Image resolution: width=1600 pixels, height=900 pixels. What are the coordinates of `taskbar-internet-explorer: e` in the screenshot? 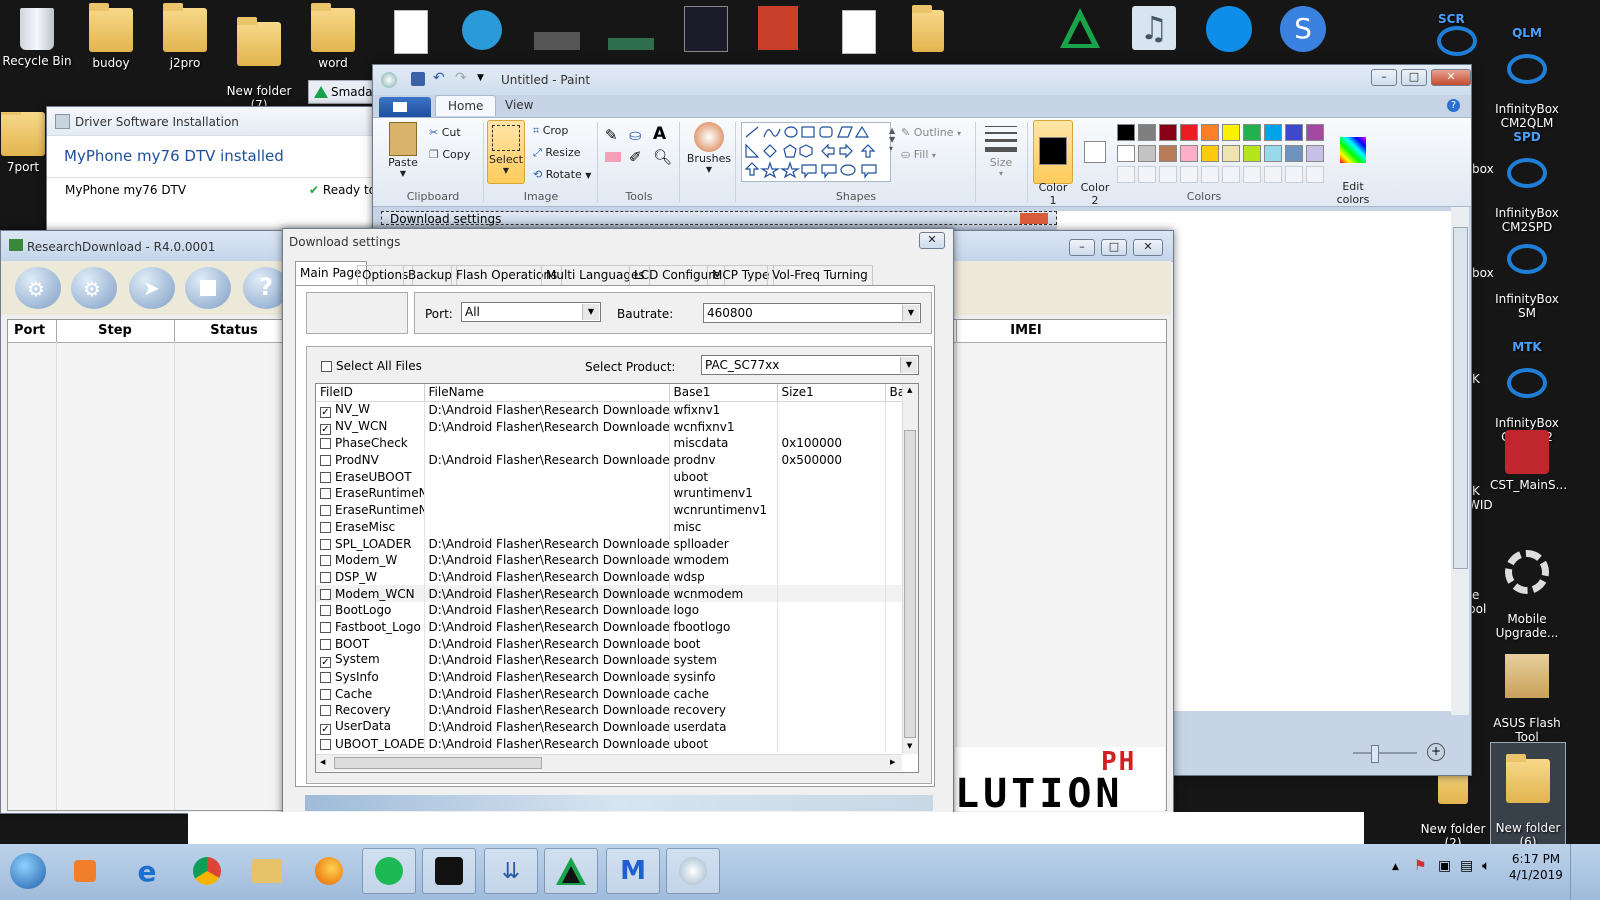 It's located at (147, 871).